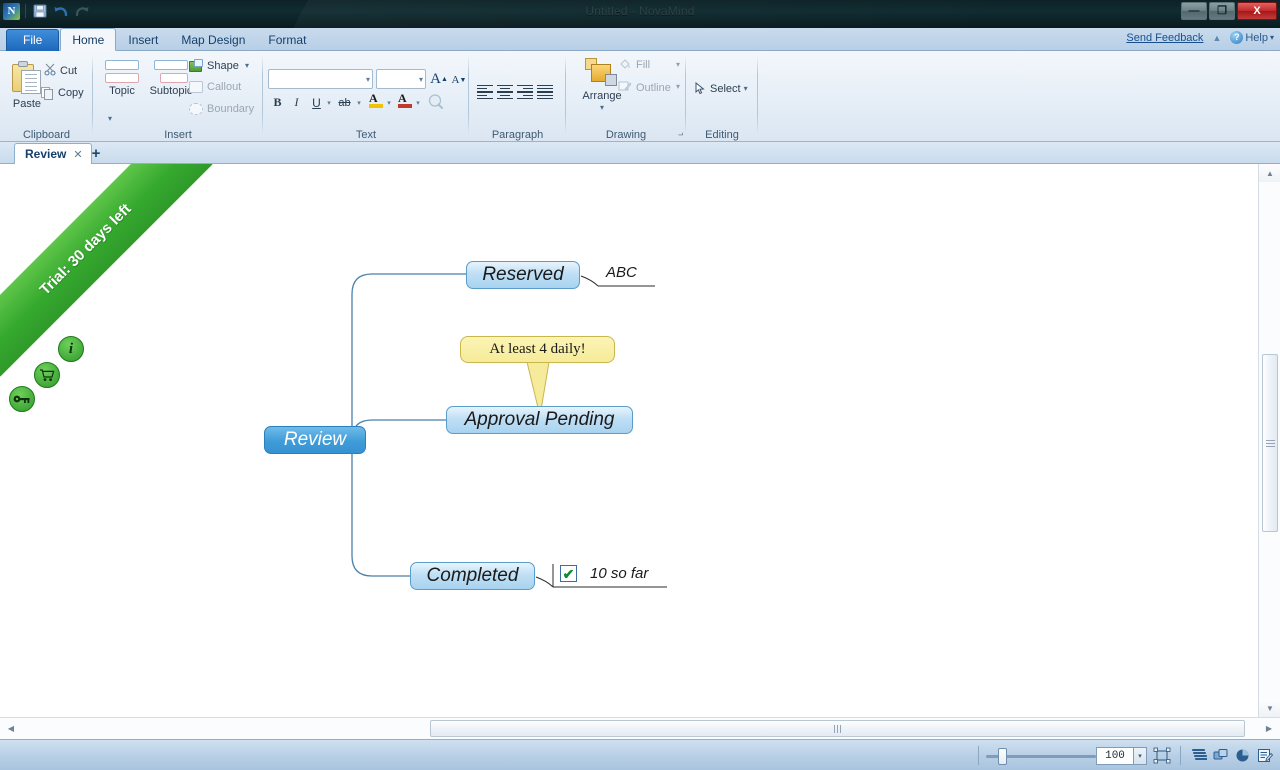 The height and width of the screenshot is (770, 1280). What do you see at coordinates (640, 153) in the screenshot?
I see `document-tab-bar: Review ✕ +` at bounding box center [640, 153].